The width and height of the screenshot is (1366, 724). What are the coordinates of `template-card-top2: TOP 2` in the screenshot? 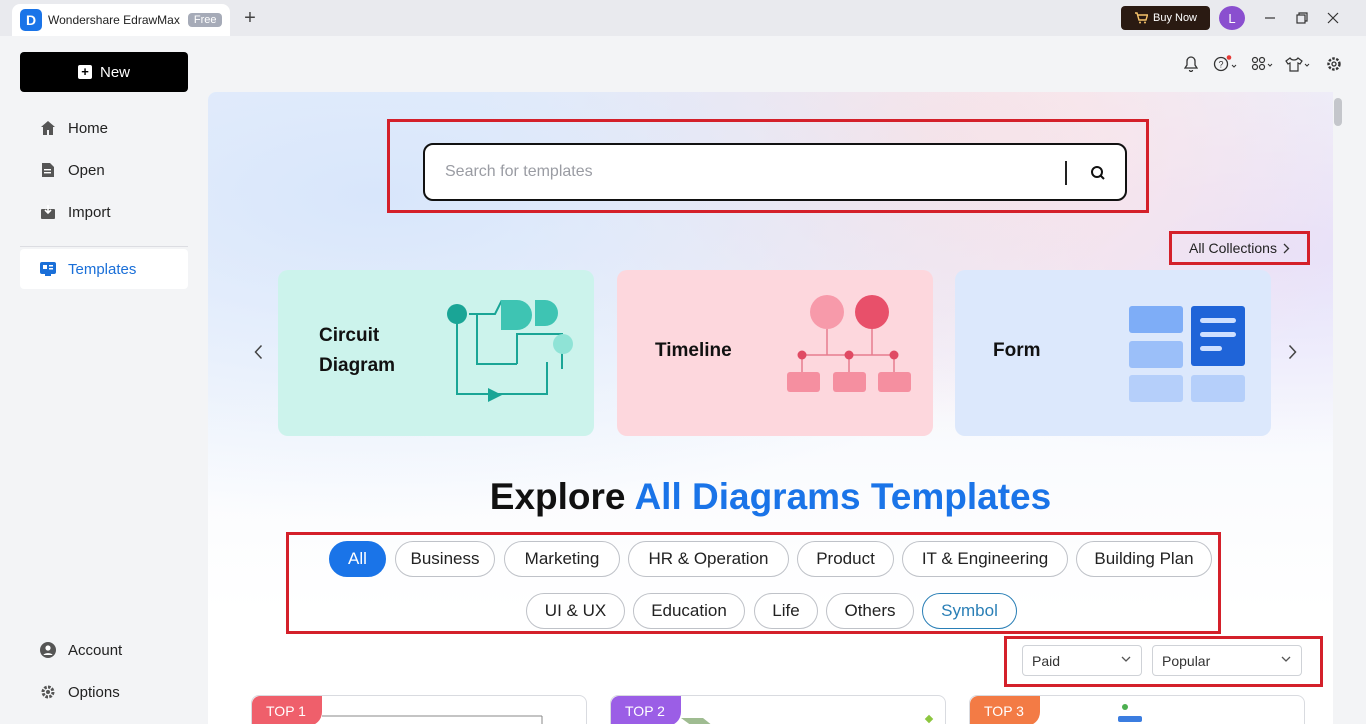 It's located at (778, 709).